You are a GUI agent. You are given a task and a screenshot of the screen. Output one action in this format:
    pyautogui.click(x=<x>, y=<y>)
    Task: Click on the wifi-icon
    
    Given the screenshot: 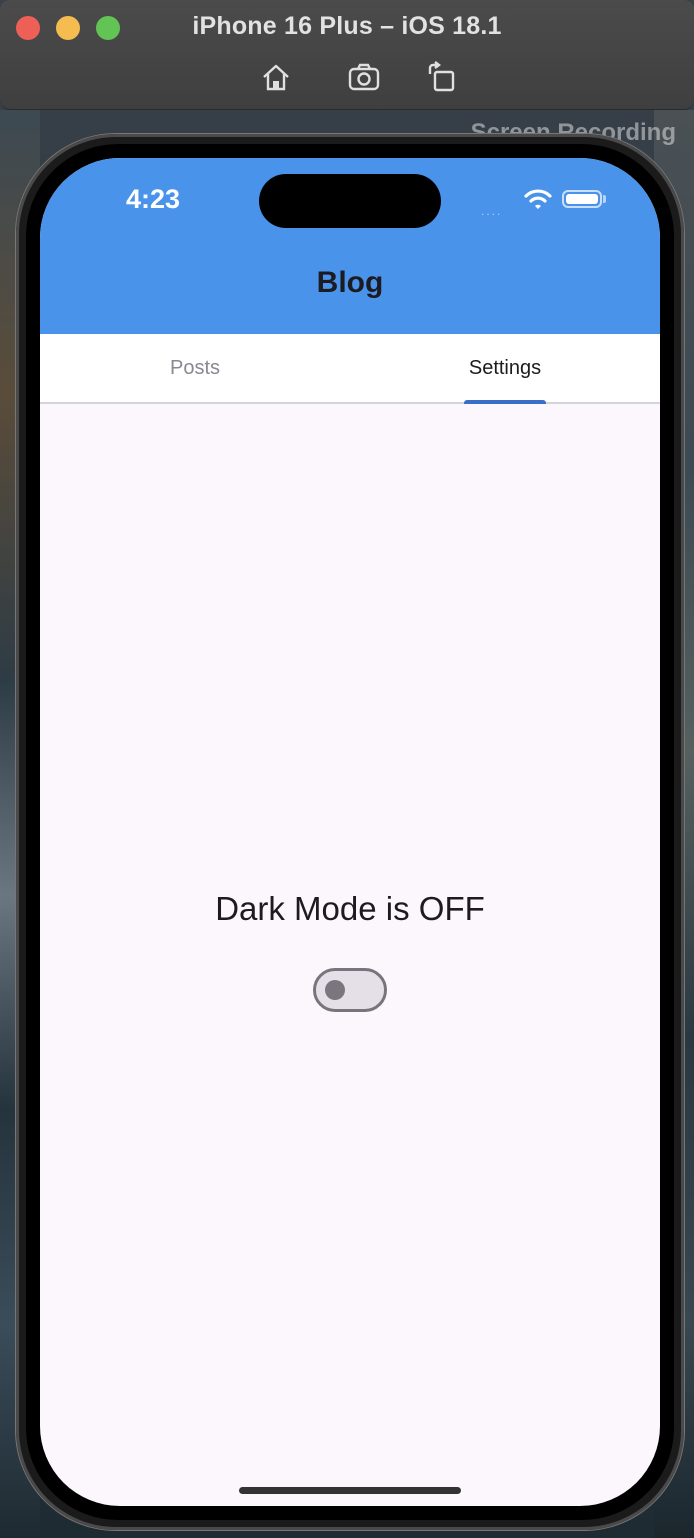 What is the action you would take?
    pyautogui.click(x=538, y=199)
    